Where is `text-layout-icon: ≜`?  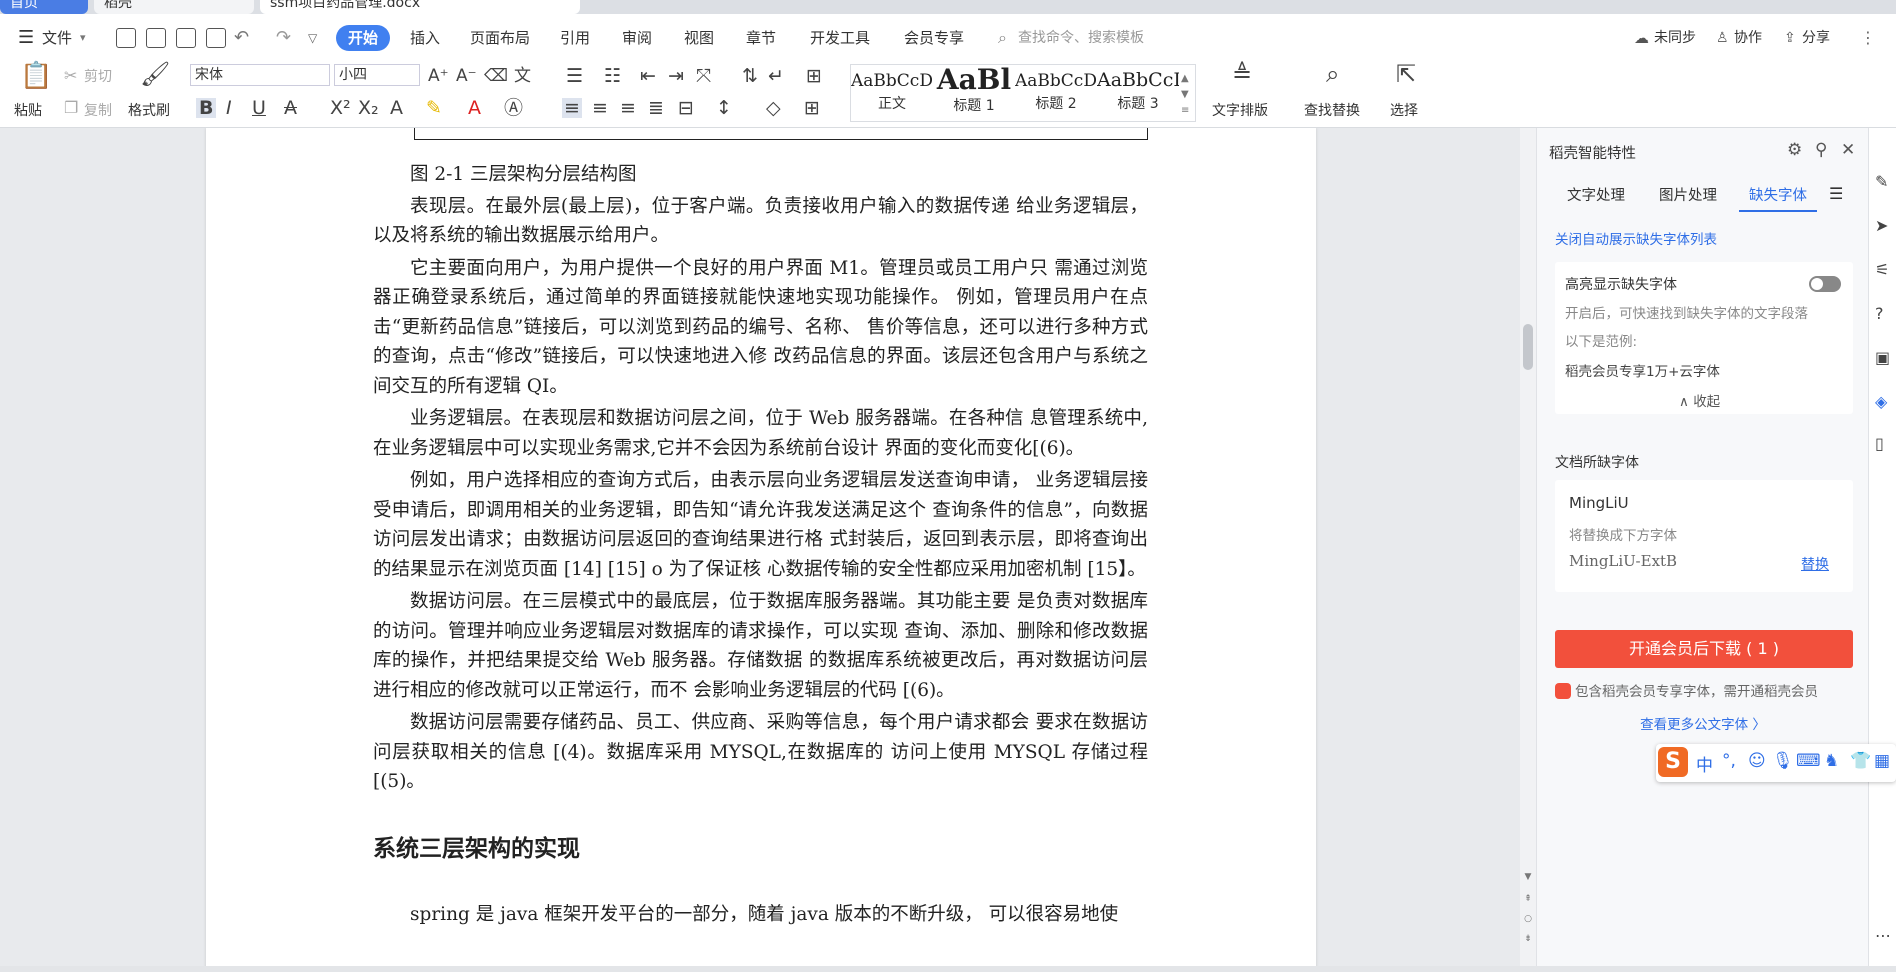 text-layout-icon: ≜ is located at coordinates (1242, 74).